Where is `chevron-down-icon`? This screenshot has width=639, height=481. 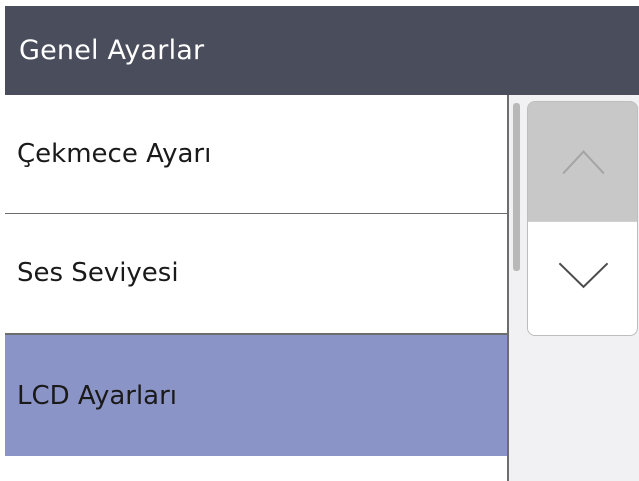
chevron-down-icon is located at coordinates (583, 275).